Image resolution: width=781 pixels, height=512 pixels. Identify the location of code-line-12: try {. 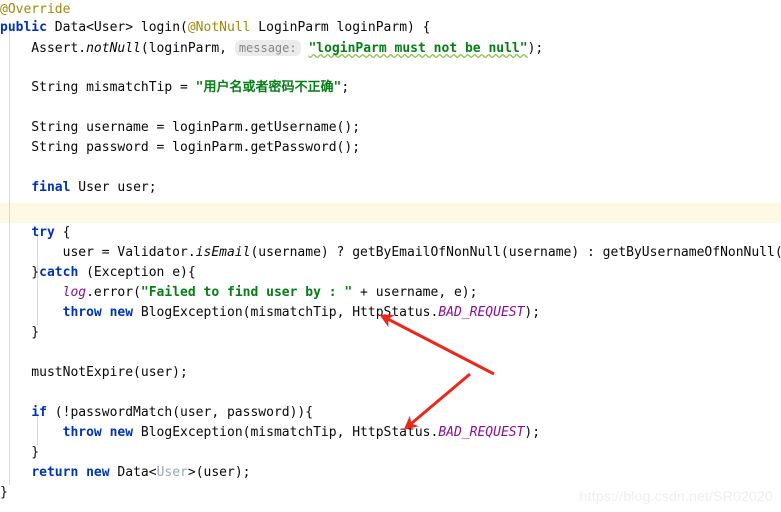
(35, 233).